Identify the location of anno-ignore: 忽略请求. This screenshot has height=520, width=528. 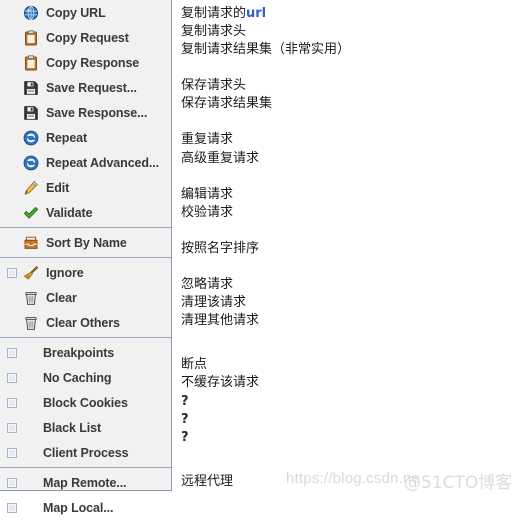
(207, 284).